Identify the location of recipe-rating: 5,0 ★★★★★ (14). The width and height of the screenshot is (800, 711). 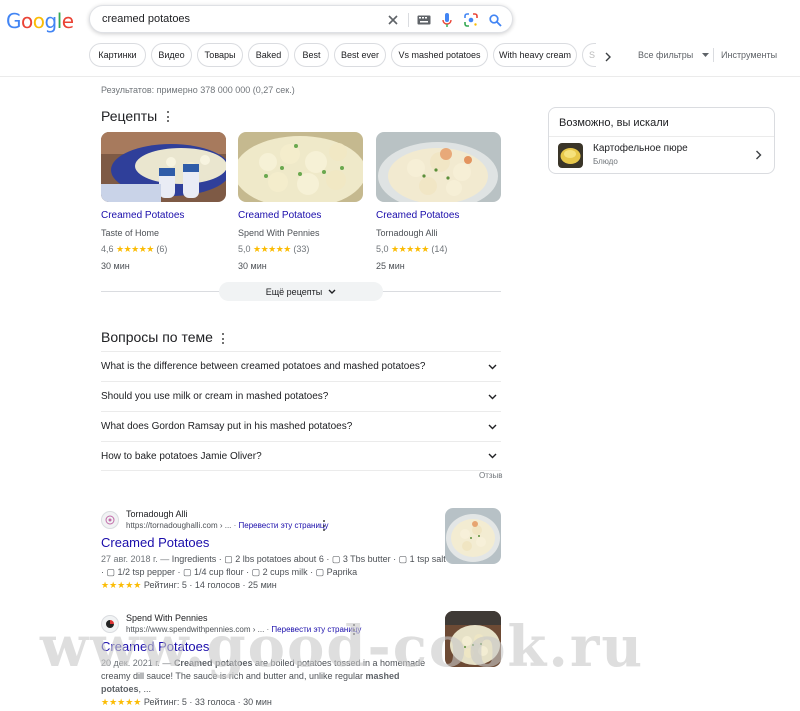
(412, 249).